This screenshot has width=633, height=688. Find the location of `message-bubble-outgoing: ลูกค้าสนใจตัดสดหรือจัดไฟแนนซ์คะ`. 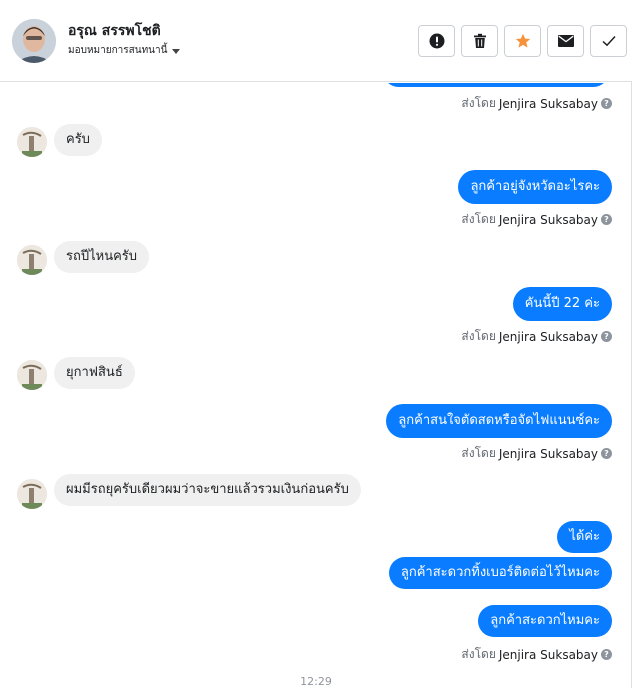

message-bubble-outgoing: ลูกค้าสนใจตัดสดหรือจัดไฟแนนซ์คะ is located at coordinates (499, 421).